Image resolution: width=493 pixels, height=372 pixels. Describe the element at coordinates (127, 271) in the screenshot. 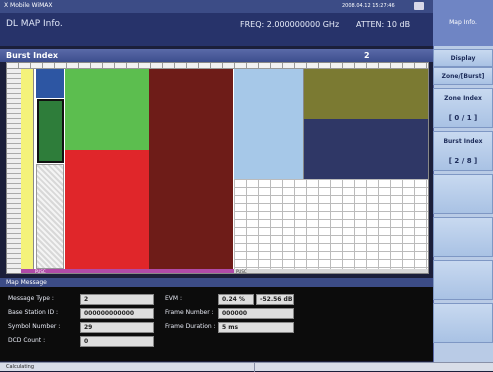

I see `zone-bar-1: PUSC` at that location.